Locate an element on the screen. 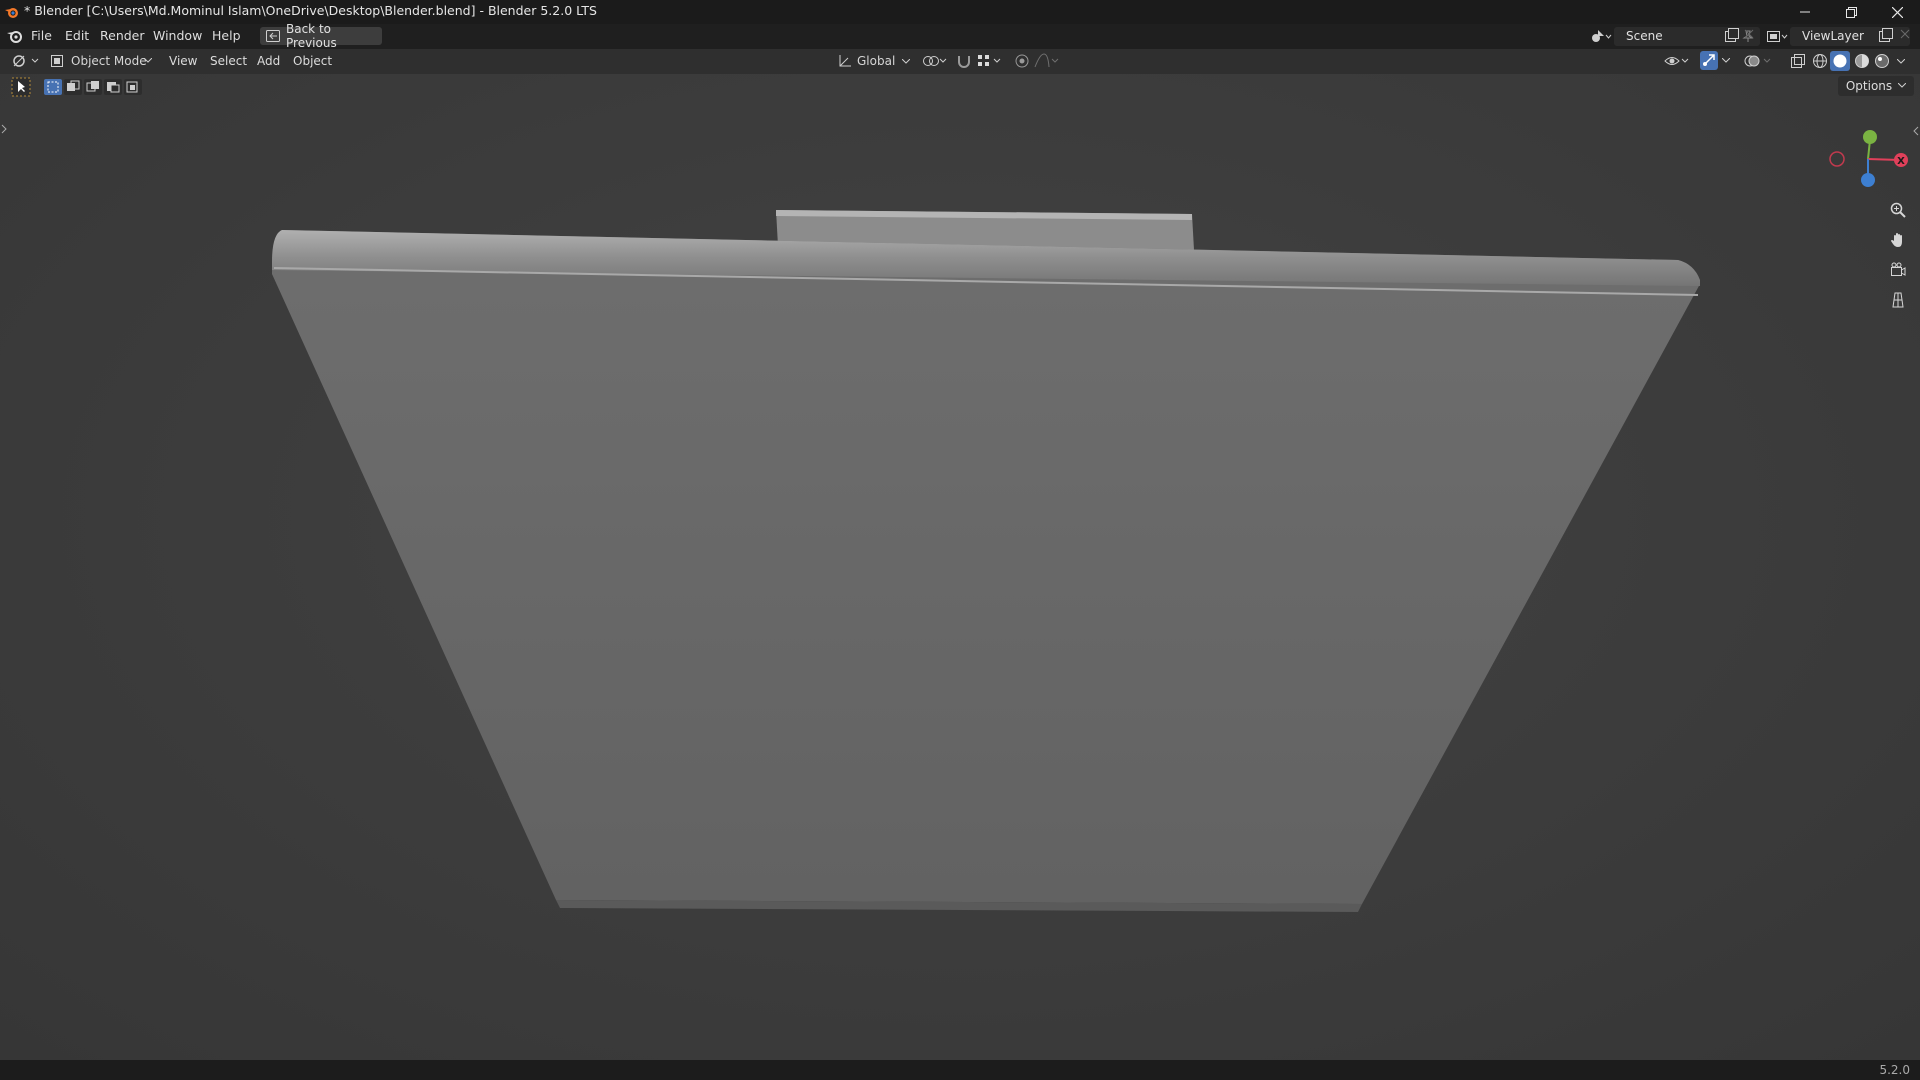  eye-icon is located at coordinates (1678, 61).